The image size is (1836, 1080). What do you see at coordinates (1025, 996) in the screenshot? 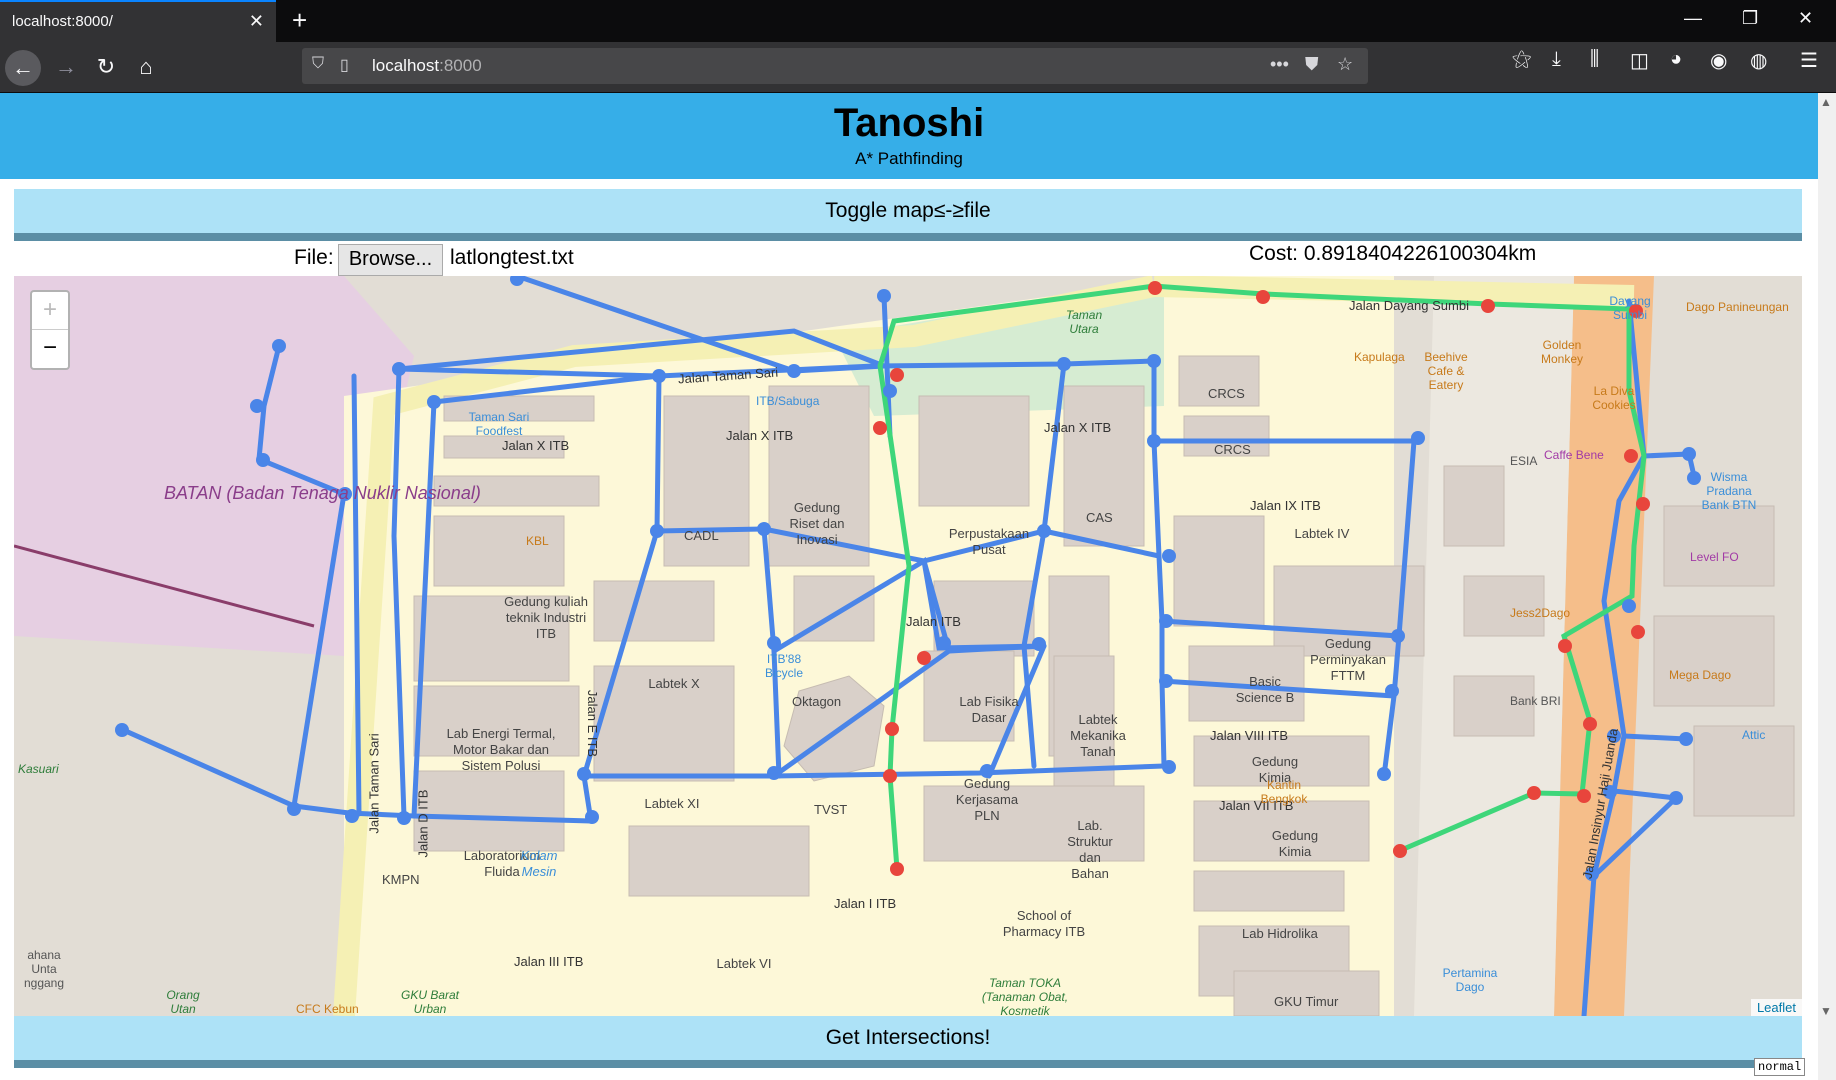
I see `poi-label: Taman TOKA (Tanaman Obat, Kosmetik` at bounding box center [1025, 996].